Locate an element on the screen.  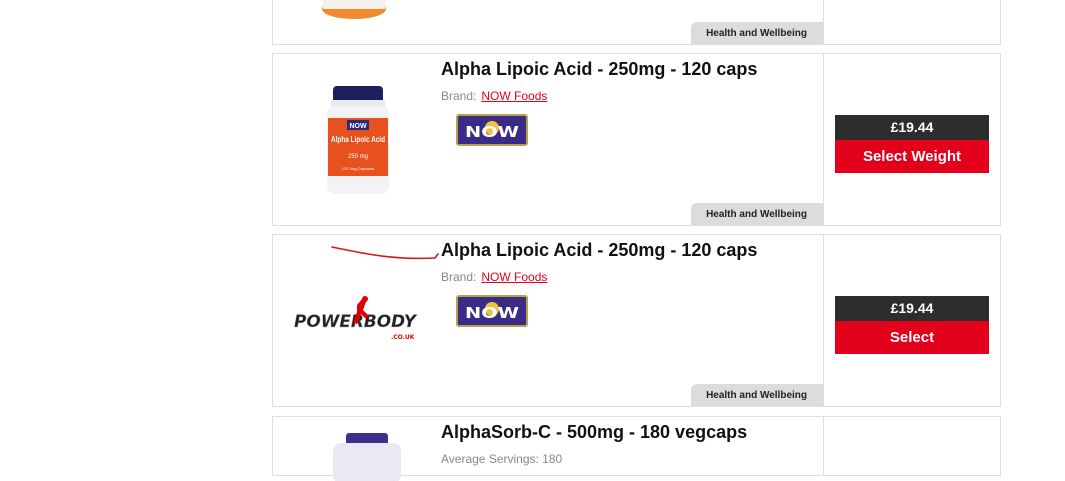
product-image-lid-text: NOW is located at coordinates (358, 126).